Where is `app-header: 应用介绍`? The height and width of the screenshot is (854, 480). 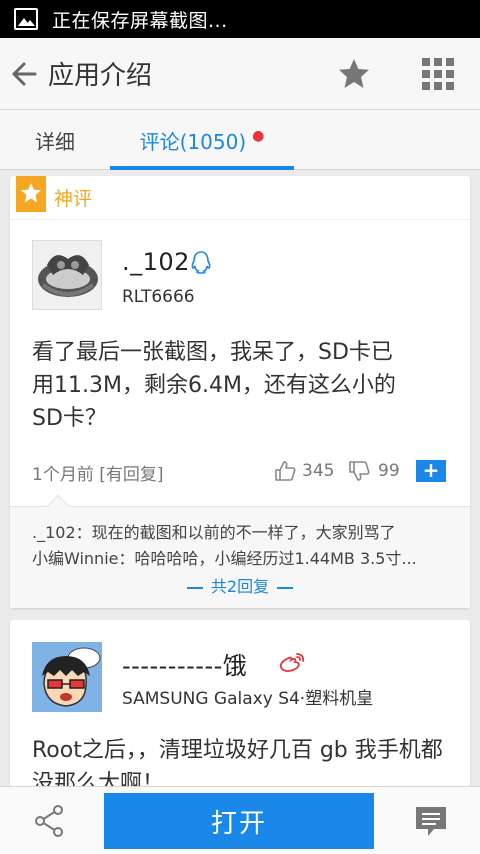 app-header: 应用介绍 is located at coordinates (240, 74).